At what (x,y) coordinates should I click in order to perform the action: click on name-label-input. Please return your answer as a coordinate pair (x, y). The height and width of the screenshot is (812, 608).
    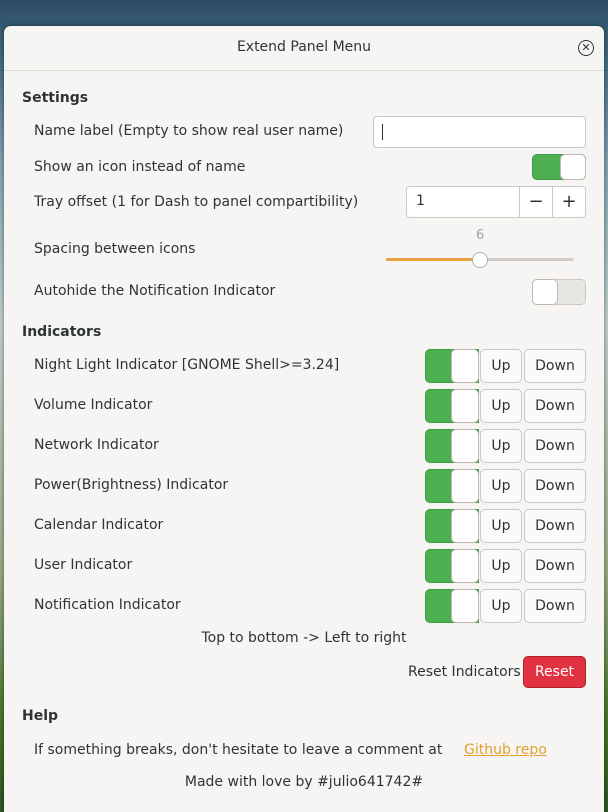
    Looking at the image, I should click on (479, 132).